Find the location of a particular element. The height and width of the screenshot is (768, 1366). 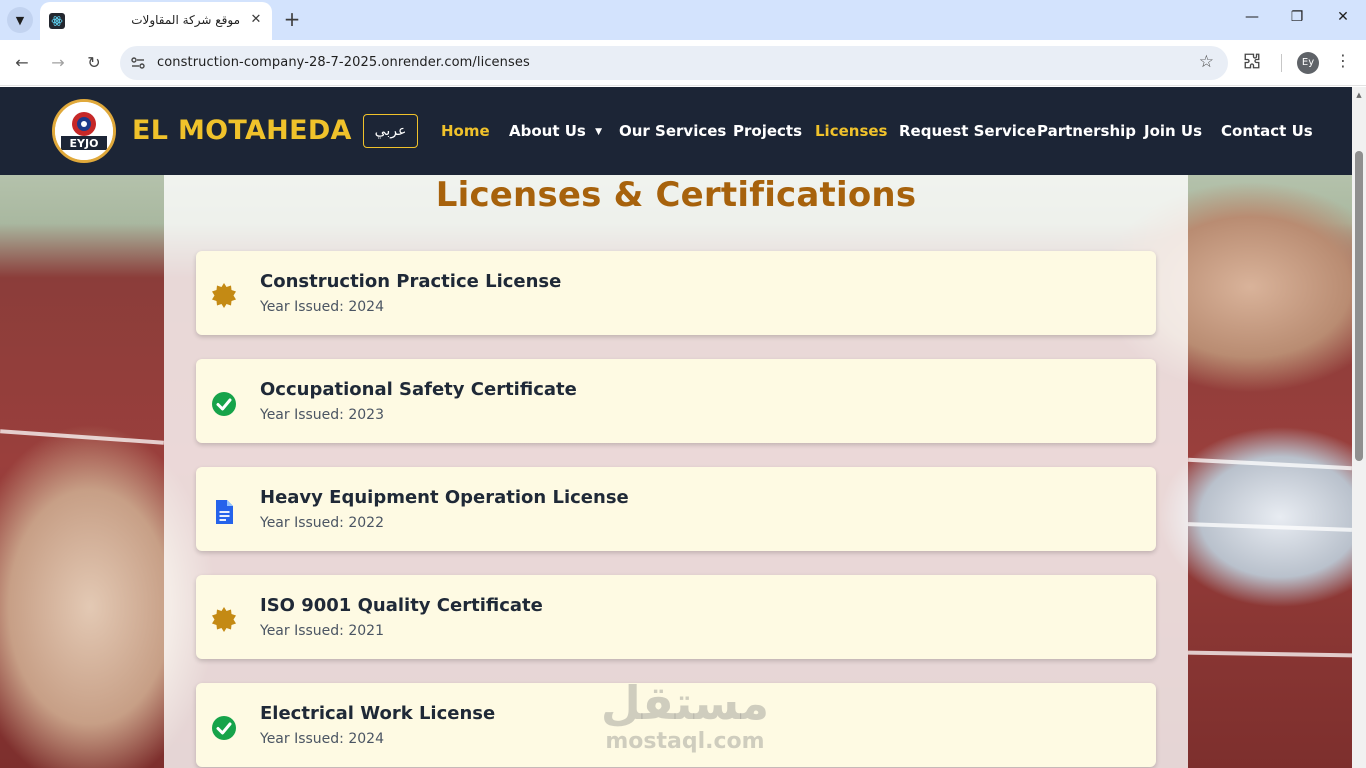

mostaql-watermark: مستقل mostaql.com is located at coordinates (685, 722).